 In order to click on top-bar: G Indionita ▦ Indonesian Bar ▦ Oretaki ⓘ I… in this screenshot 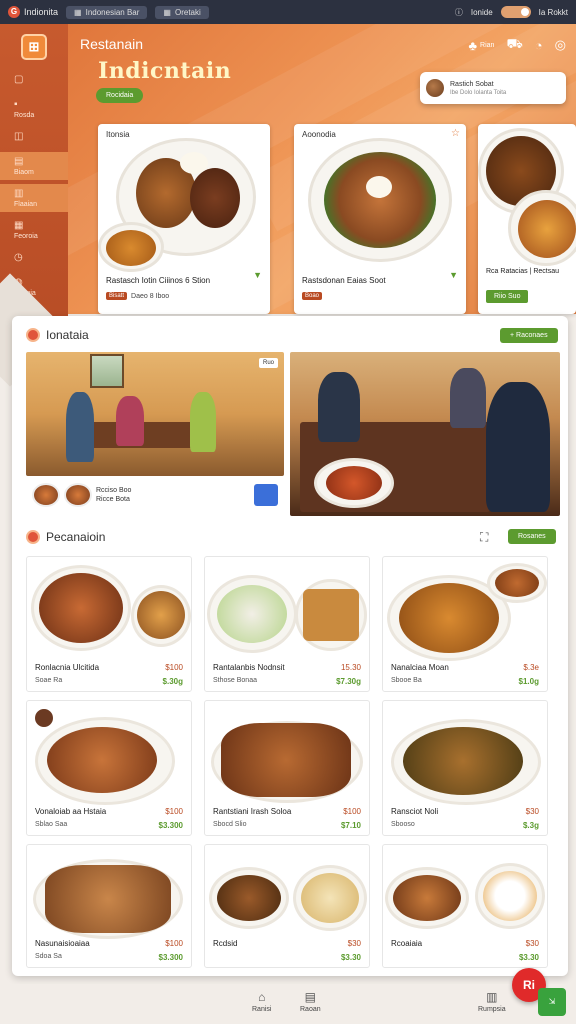, I will do `click(288, 12)`.